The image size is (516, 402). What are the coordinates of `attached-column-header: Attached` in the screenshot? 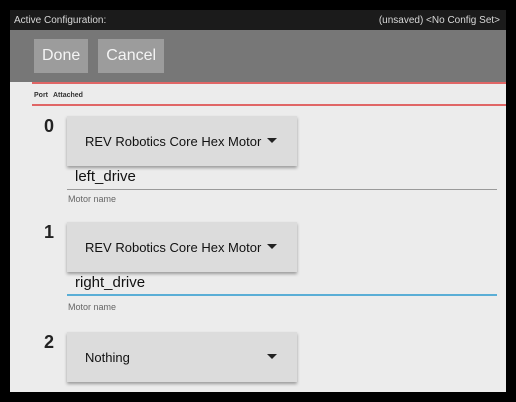 It's located at (68, 95).